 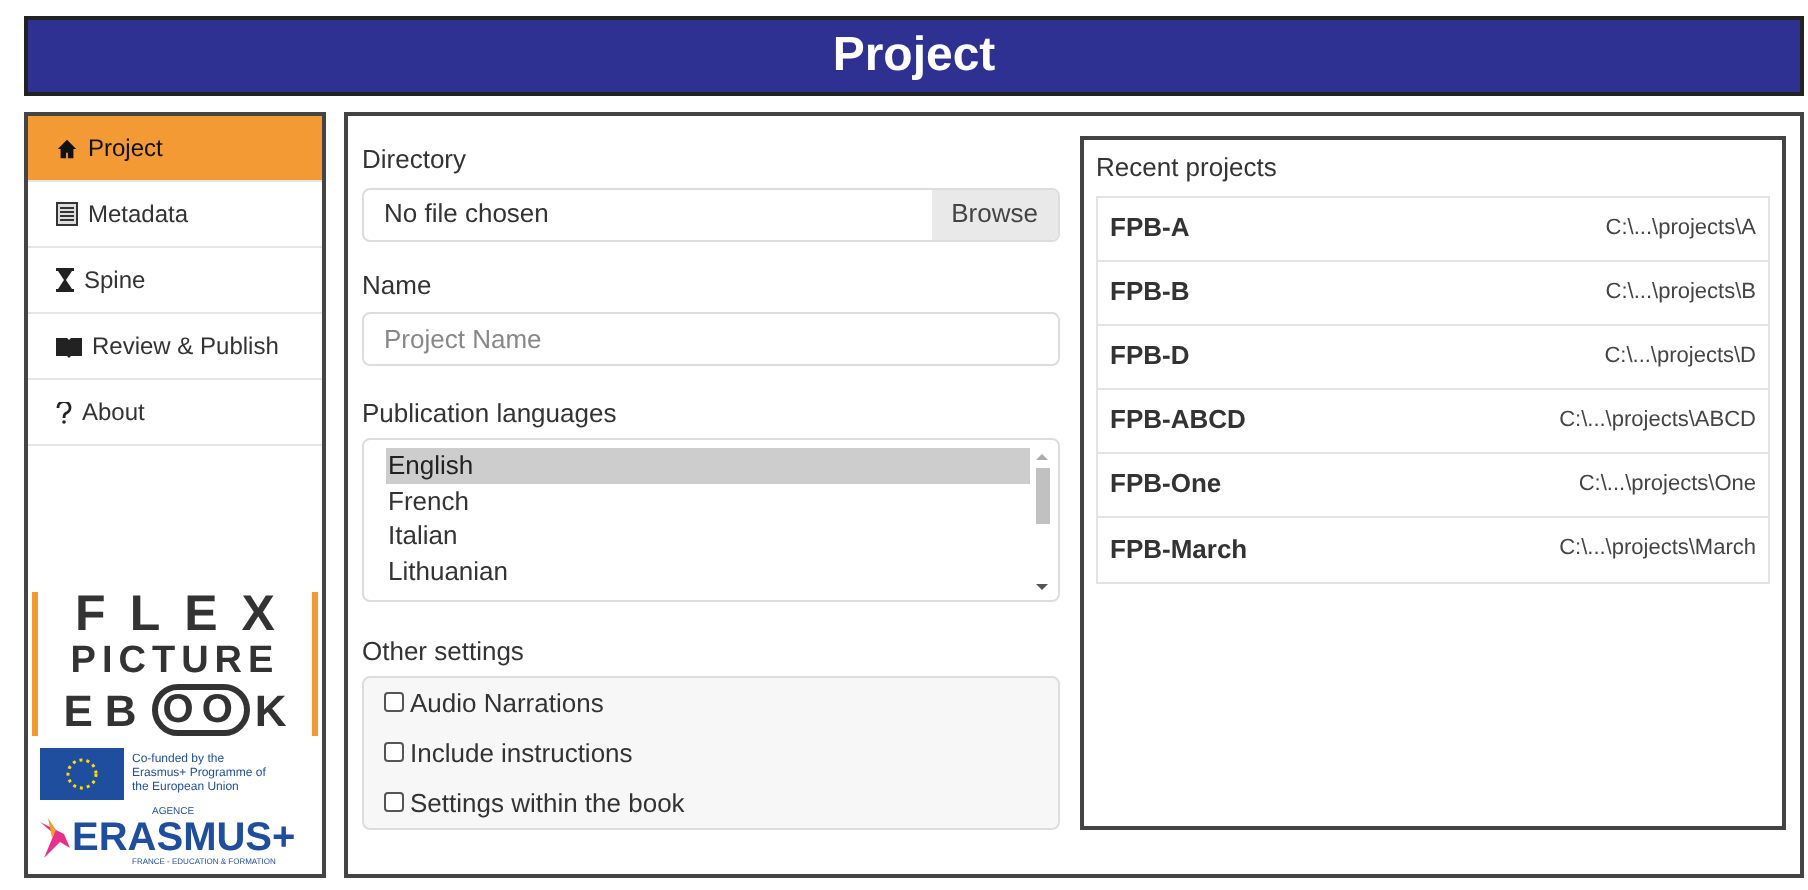 What do you see at coordinates (1680, 292) in the screenshot?
I see `project-path: C:\...\projects\B` at bounding box center [1680, 292].